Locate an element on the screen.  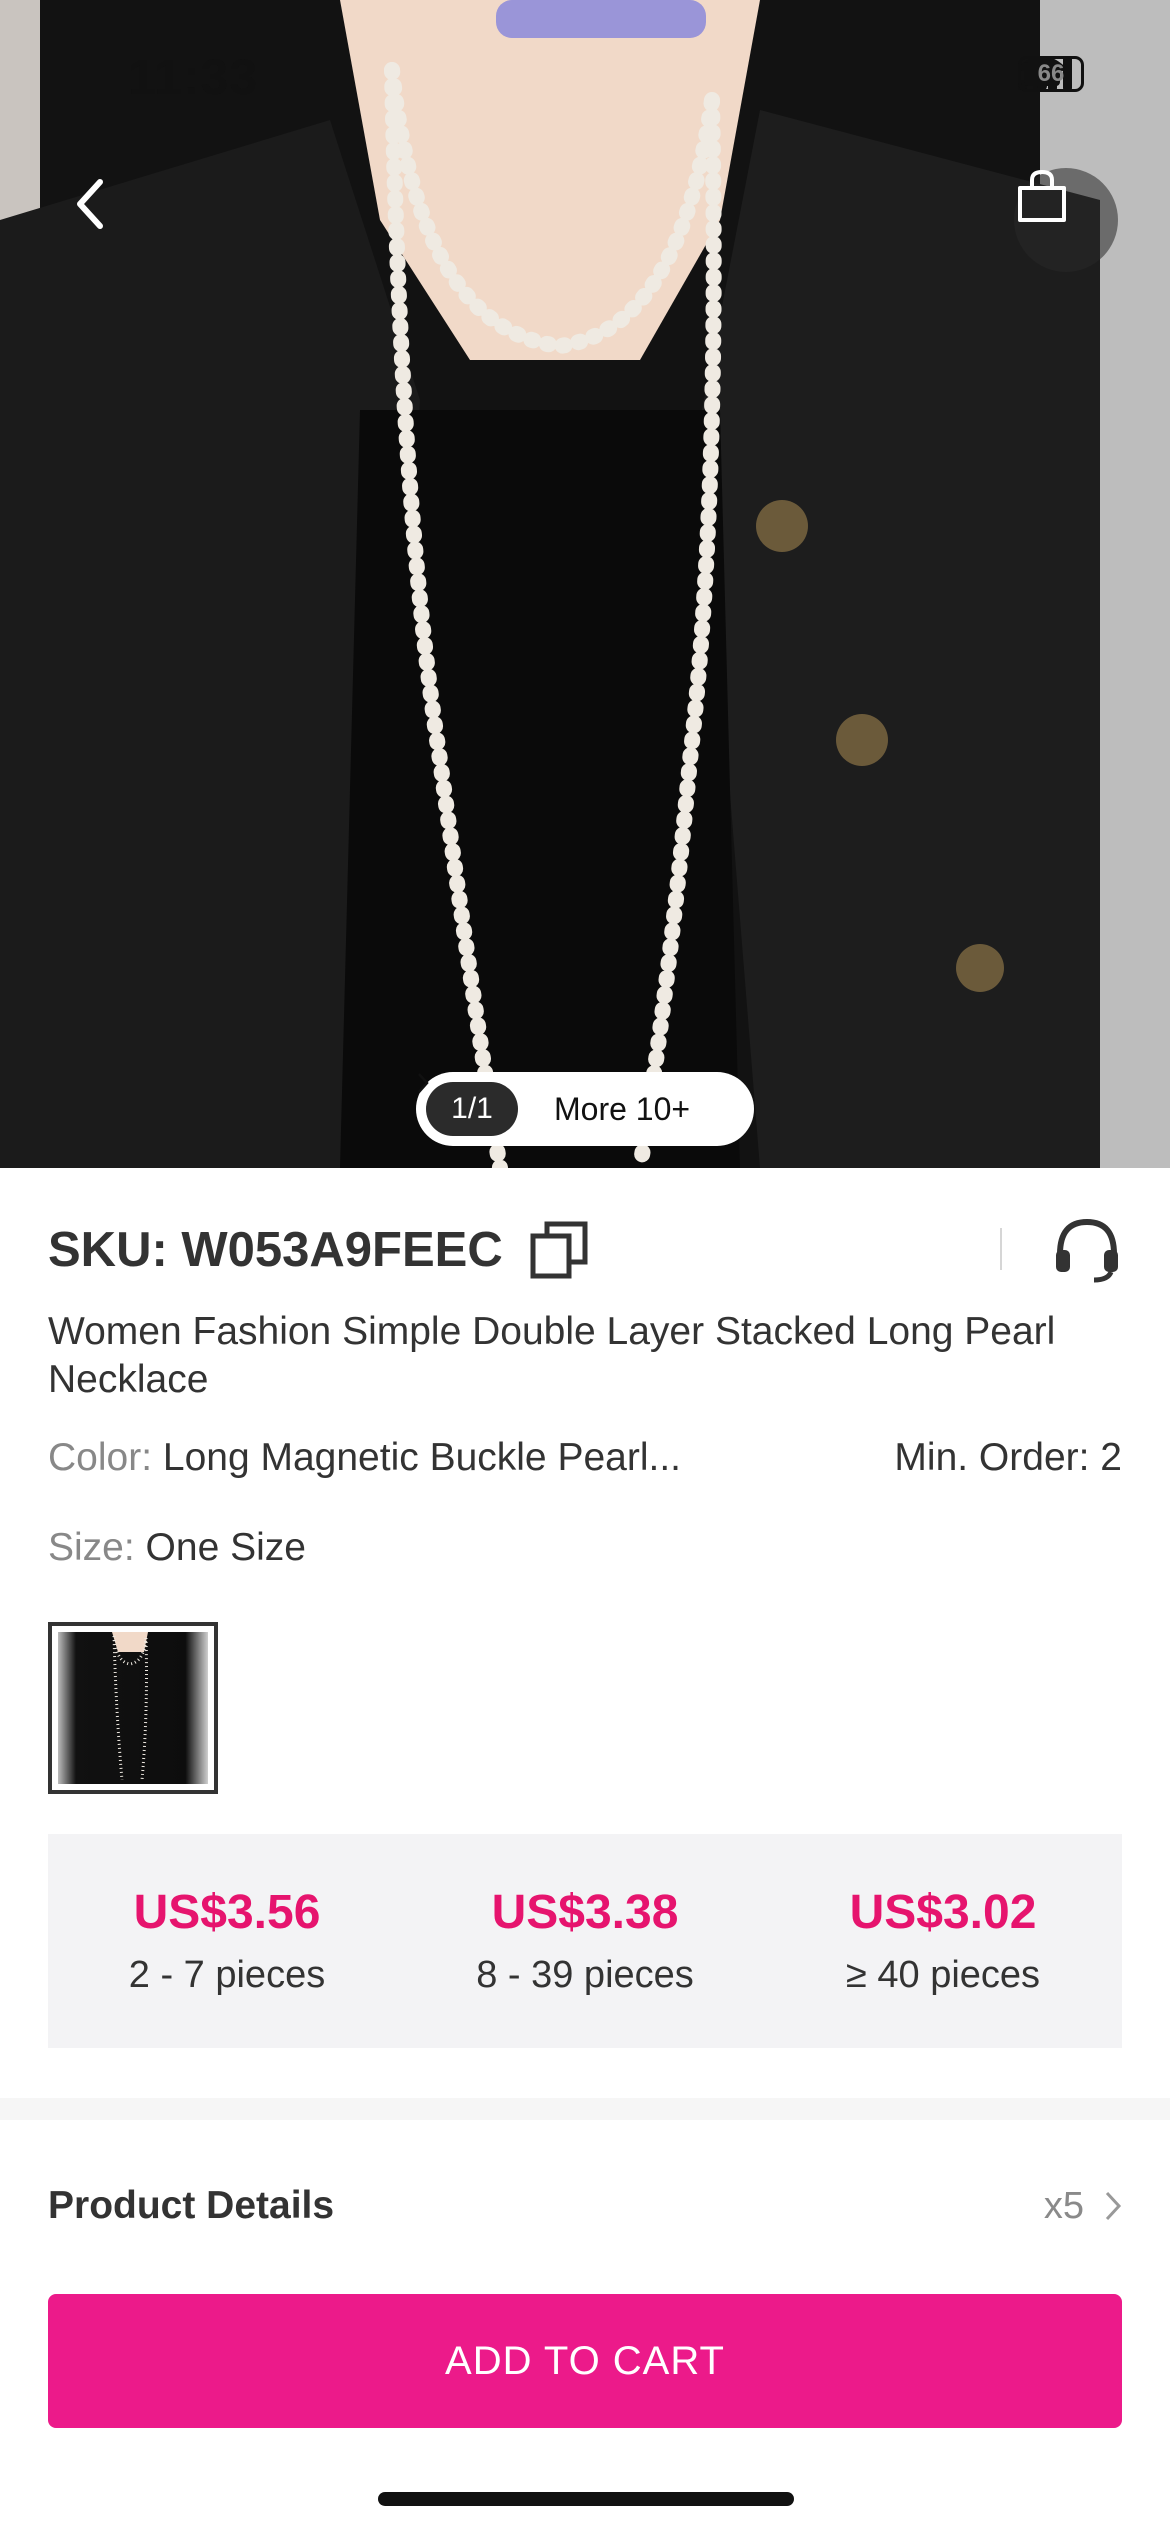
price-tier: US$3.02 ≥ 40 pieces is located at coordinates (943, 1941).